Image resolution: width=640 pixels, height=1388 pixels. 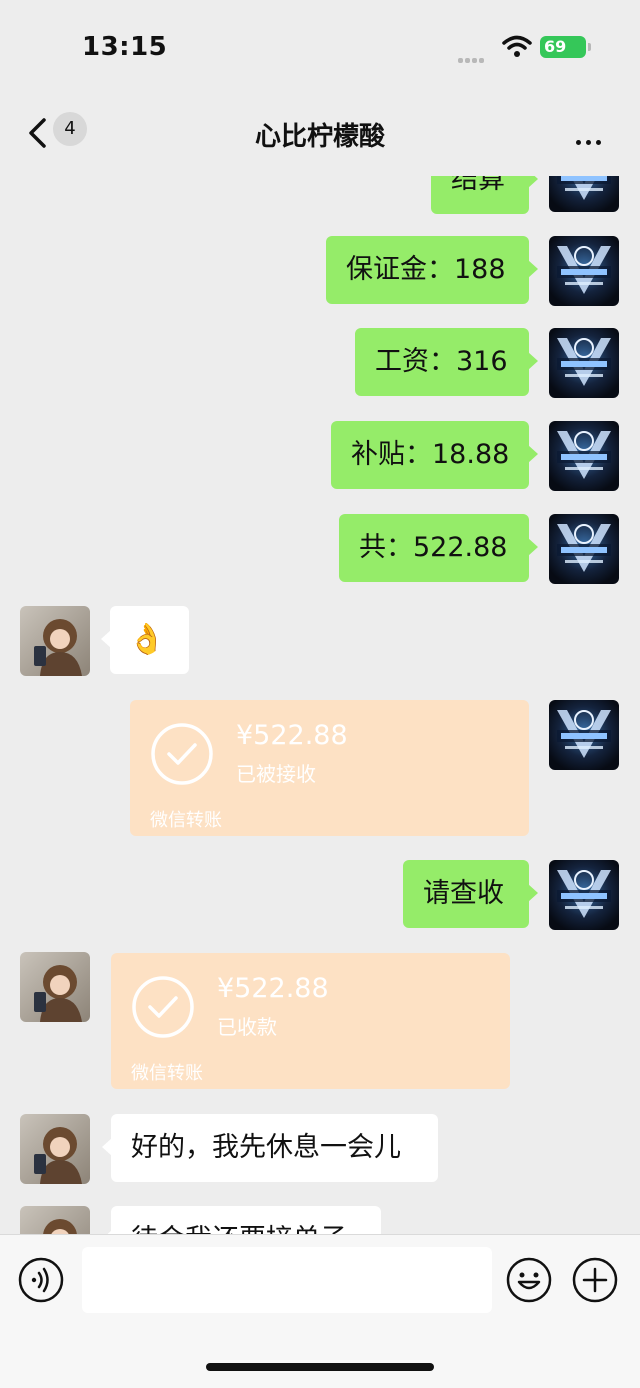 I want to click on transfer-card-self: ¥522.88 已被接收 微信转账, so click(x=329, y=768).